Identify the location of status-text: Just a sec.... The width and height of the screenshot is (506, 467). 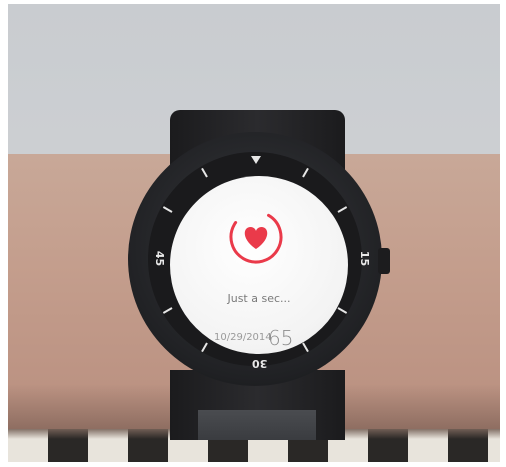
(259, 298).